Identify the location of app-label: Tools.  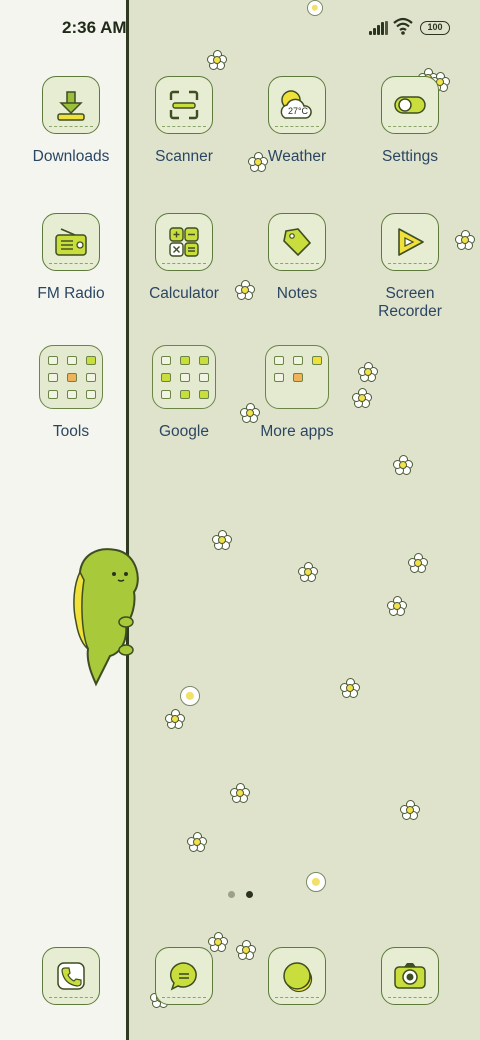
(71, 431).